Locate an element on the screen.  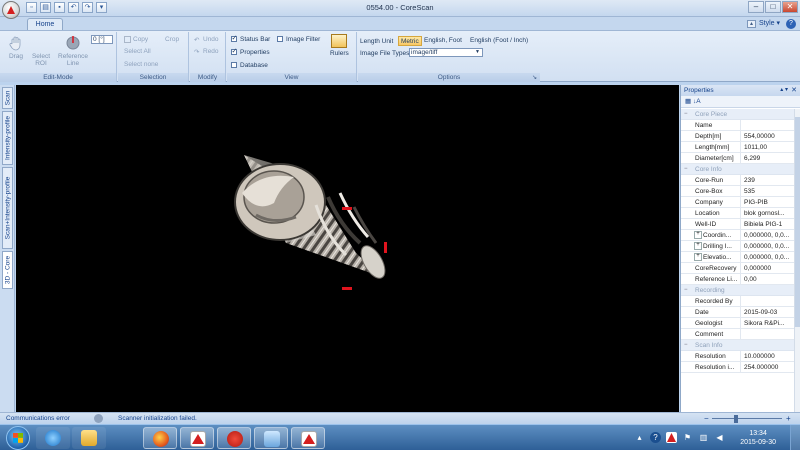
start-button is located at coordinates (18, 438).